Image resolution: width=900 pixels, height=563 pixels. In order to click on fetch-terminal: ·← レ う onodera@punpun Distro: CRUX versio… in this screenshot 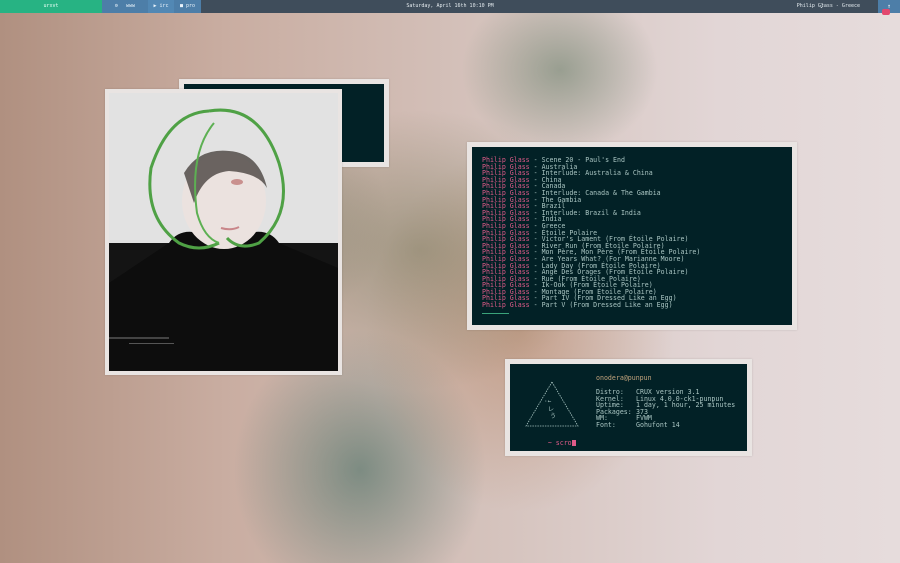, I will do `click(628, 407)`.